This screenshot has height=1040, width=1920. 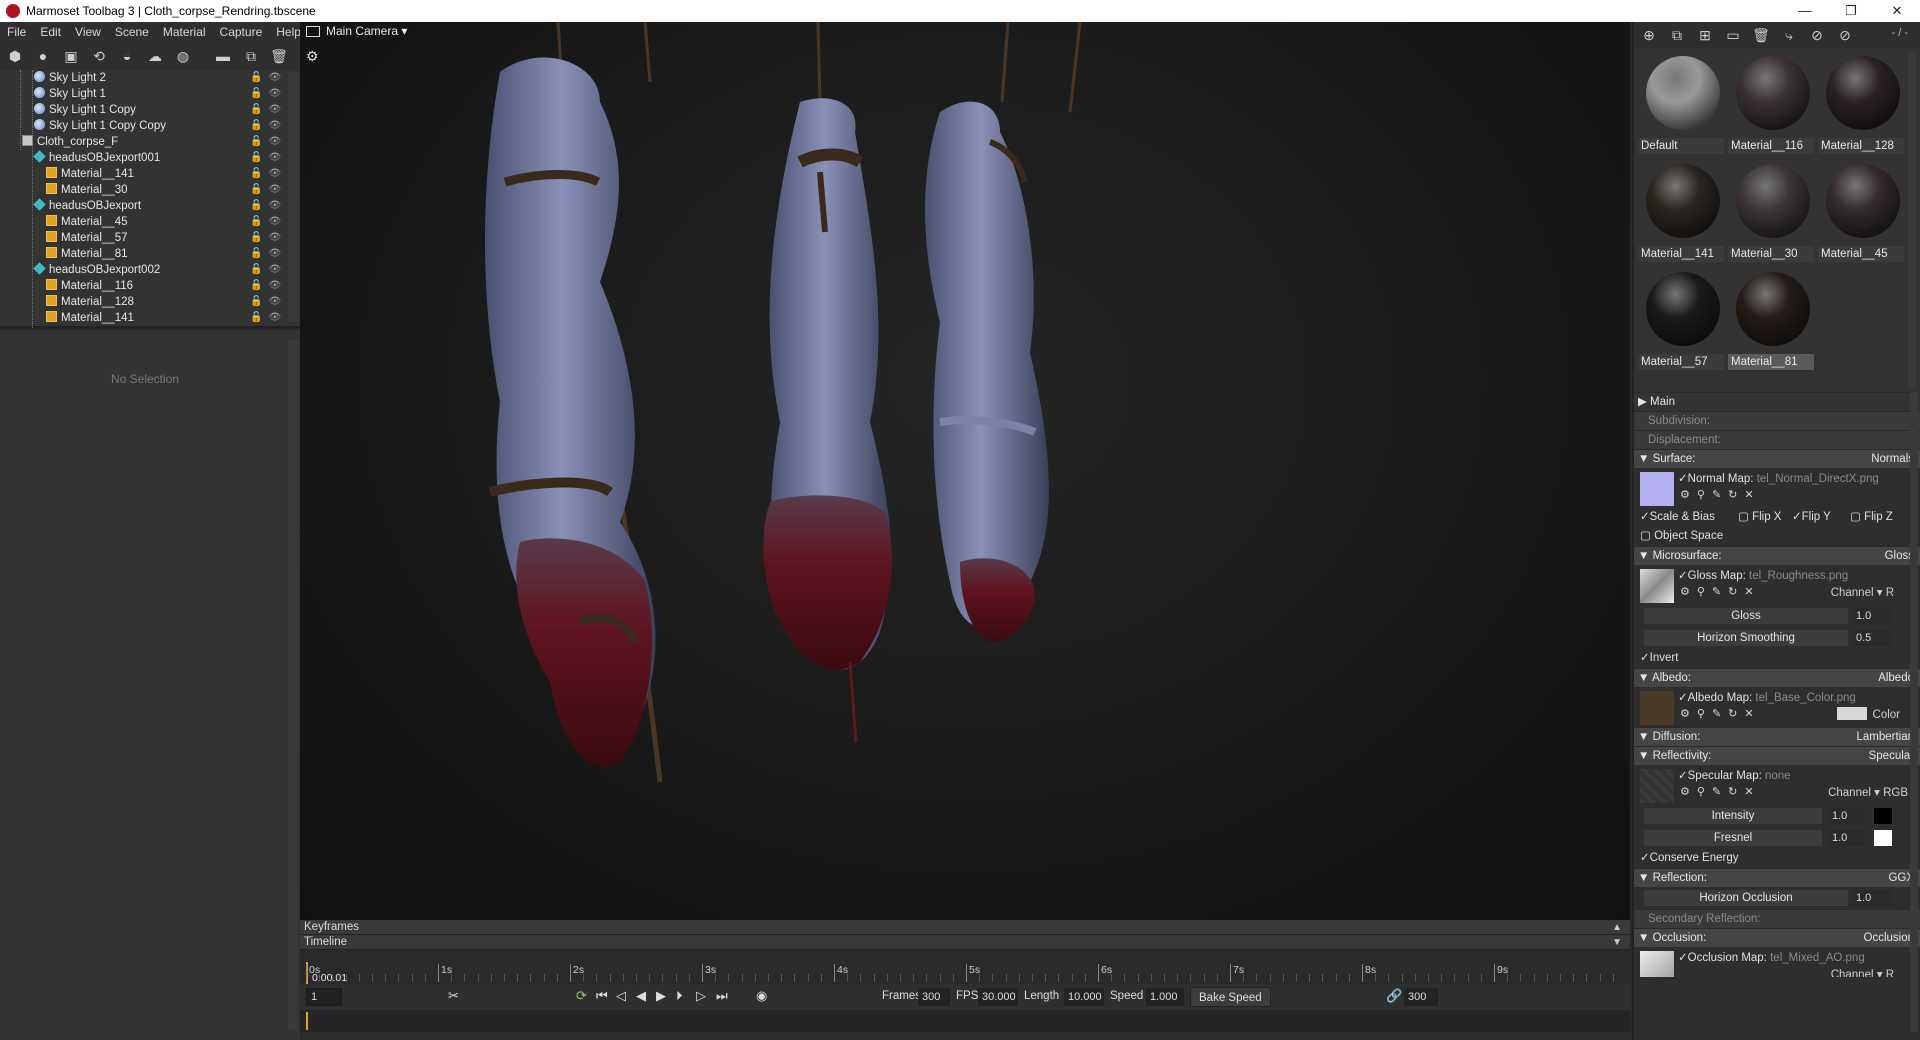 What do you see at coordinates (1761, 35) in the screenshot?
I see `delete-material-icon: 🗑` at bounding box center [1761, 35].